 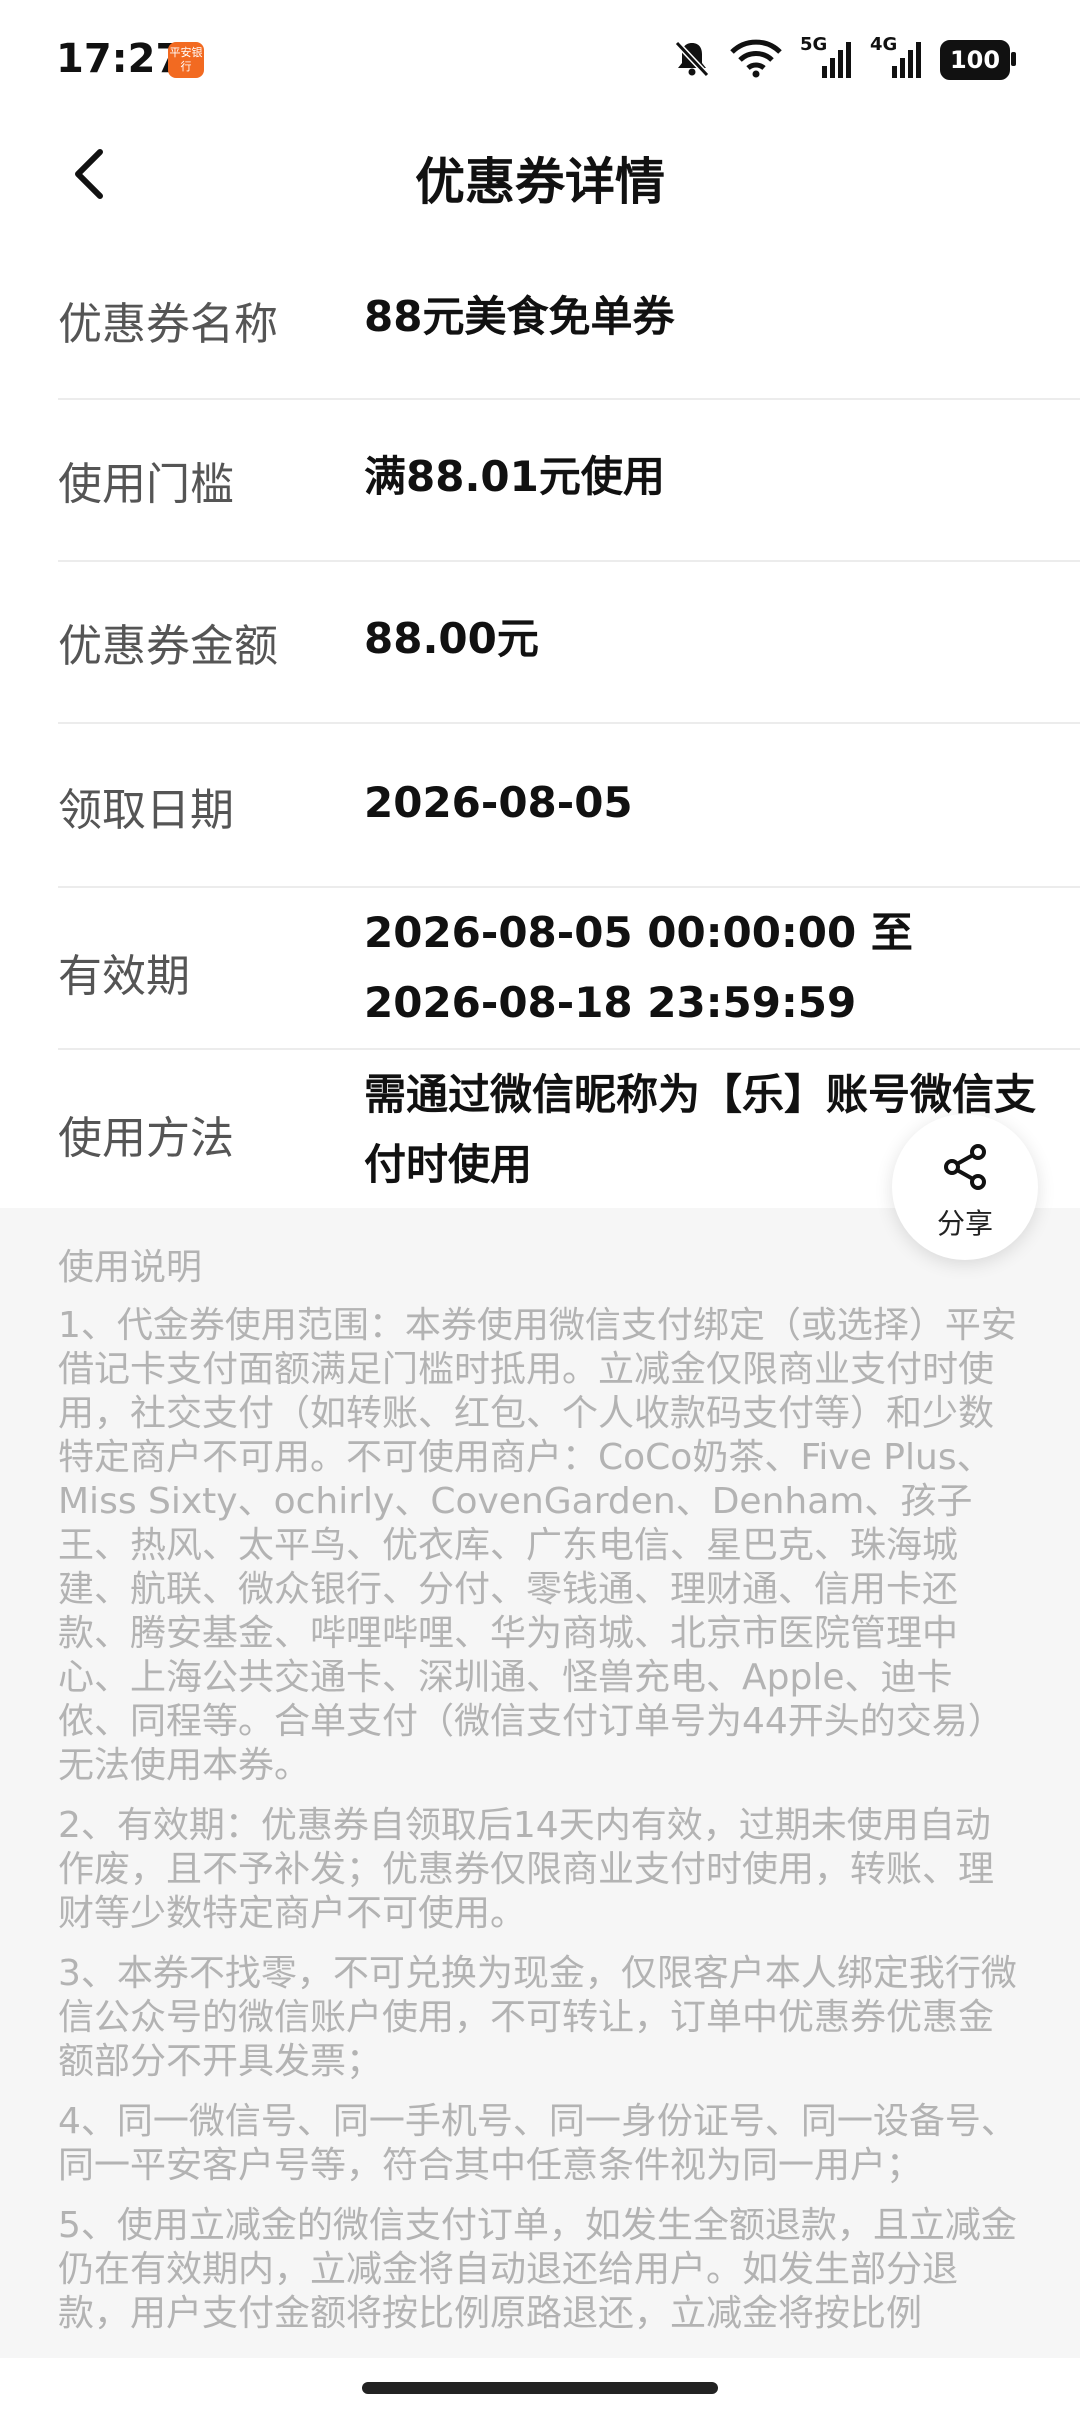 I want to click on detail-row-claim-date: 领取日期 2026-08-05, so click(x=569, y=806).